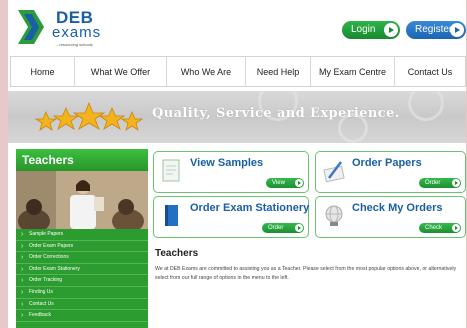  I want to click on register-label: Register, so click(434, 29).